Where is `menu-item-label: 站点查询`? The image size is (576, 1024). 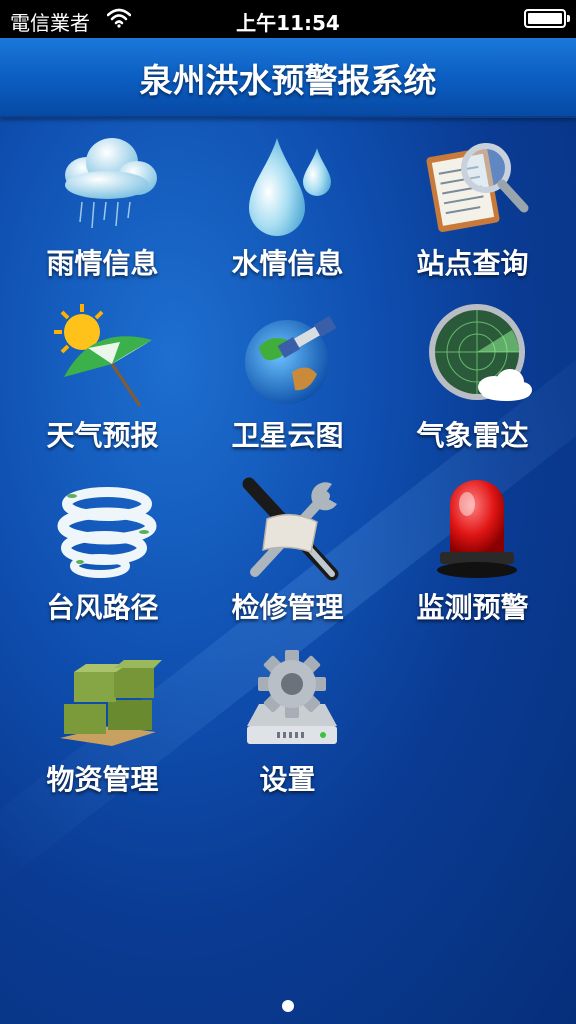
menu-item-label: 站点查询 is located at coordinates (472, 263).